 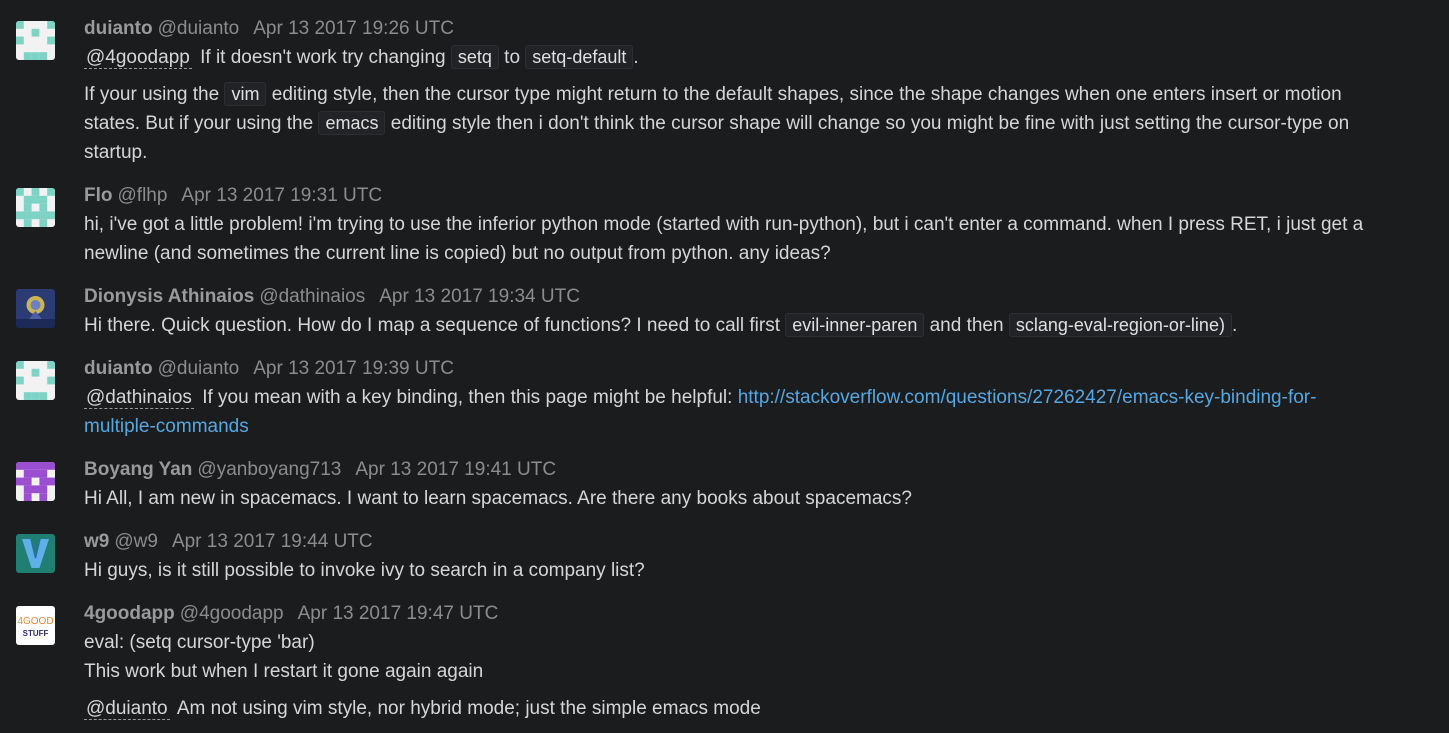 What do you see at coordinates (129, 613) in the screenshot?
I see `author-name: 4goodapp` at bounding box center [129, 613].